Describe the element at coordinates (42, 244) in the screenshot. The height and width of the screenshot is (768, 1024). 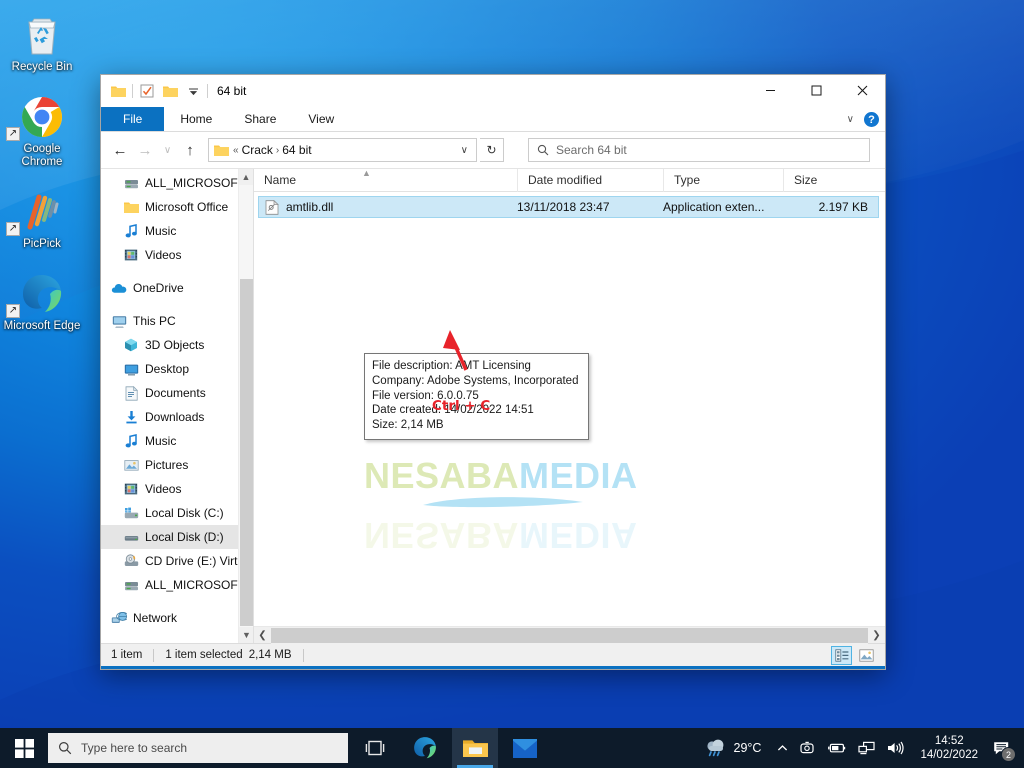
I see `desktop-icon-label: PicPick` at that location.